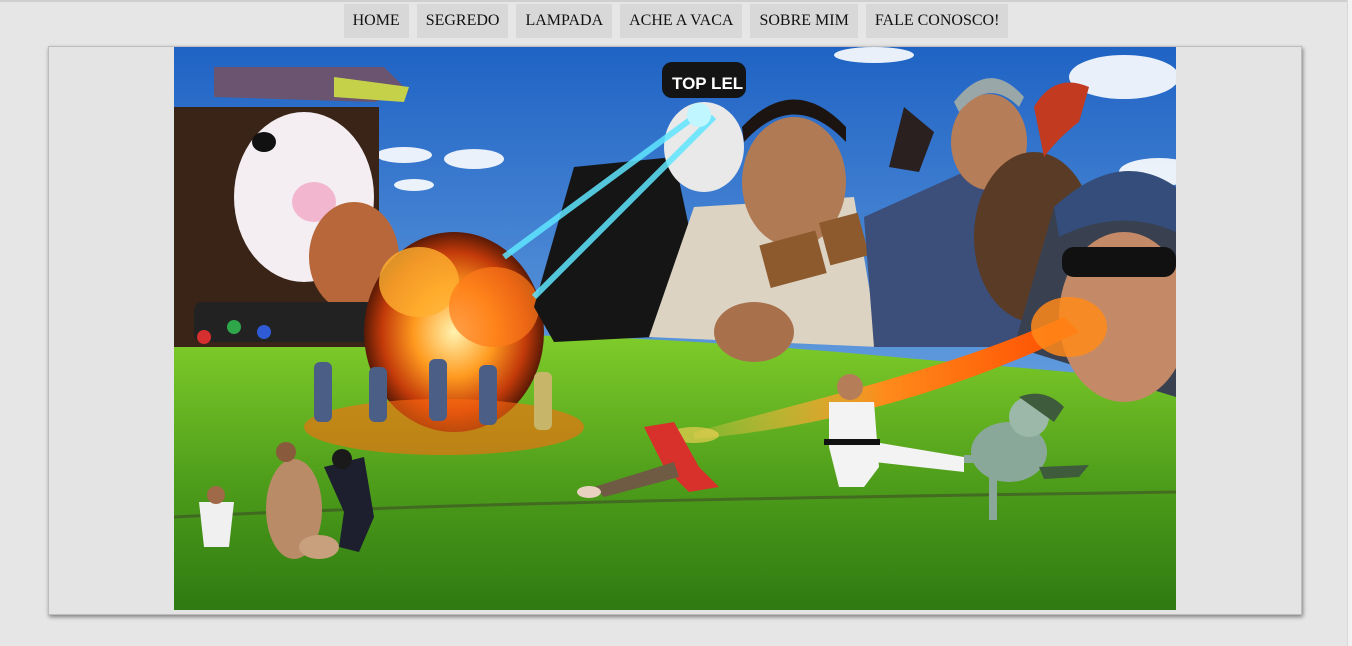 Image resolution: width=1352 pixels, height=646 pixels. What do you see at coordinates (462, 21) in the screenshot?
I see `nav-segredo: SEGREDO` at bounding box center [462, 21].